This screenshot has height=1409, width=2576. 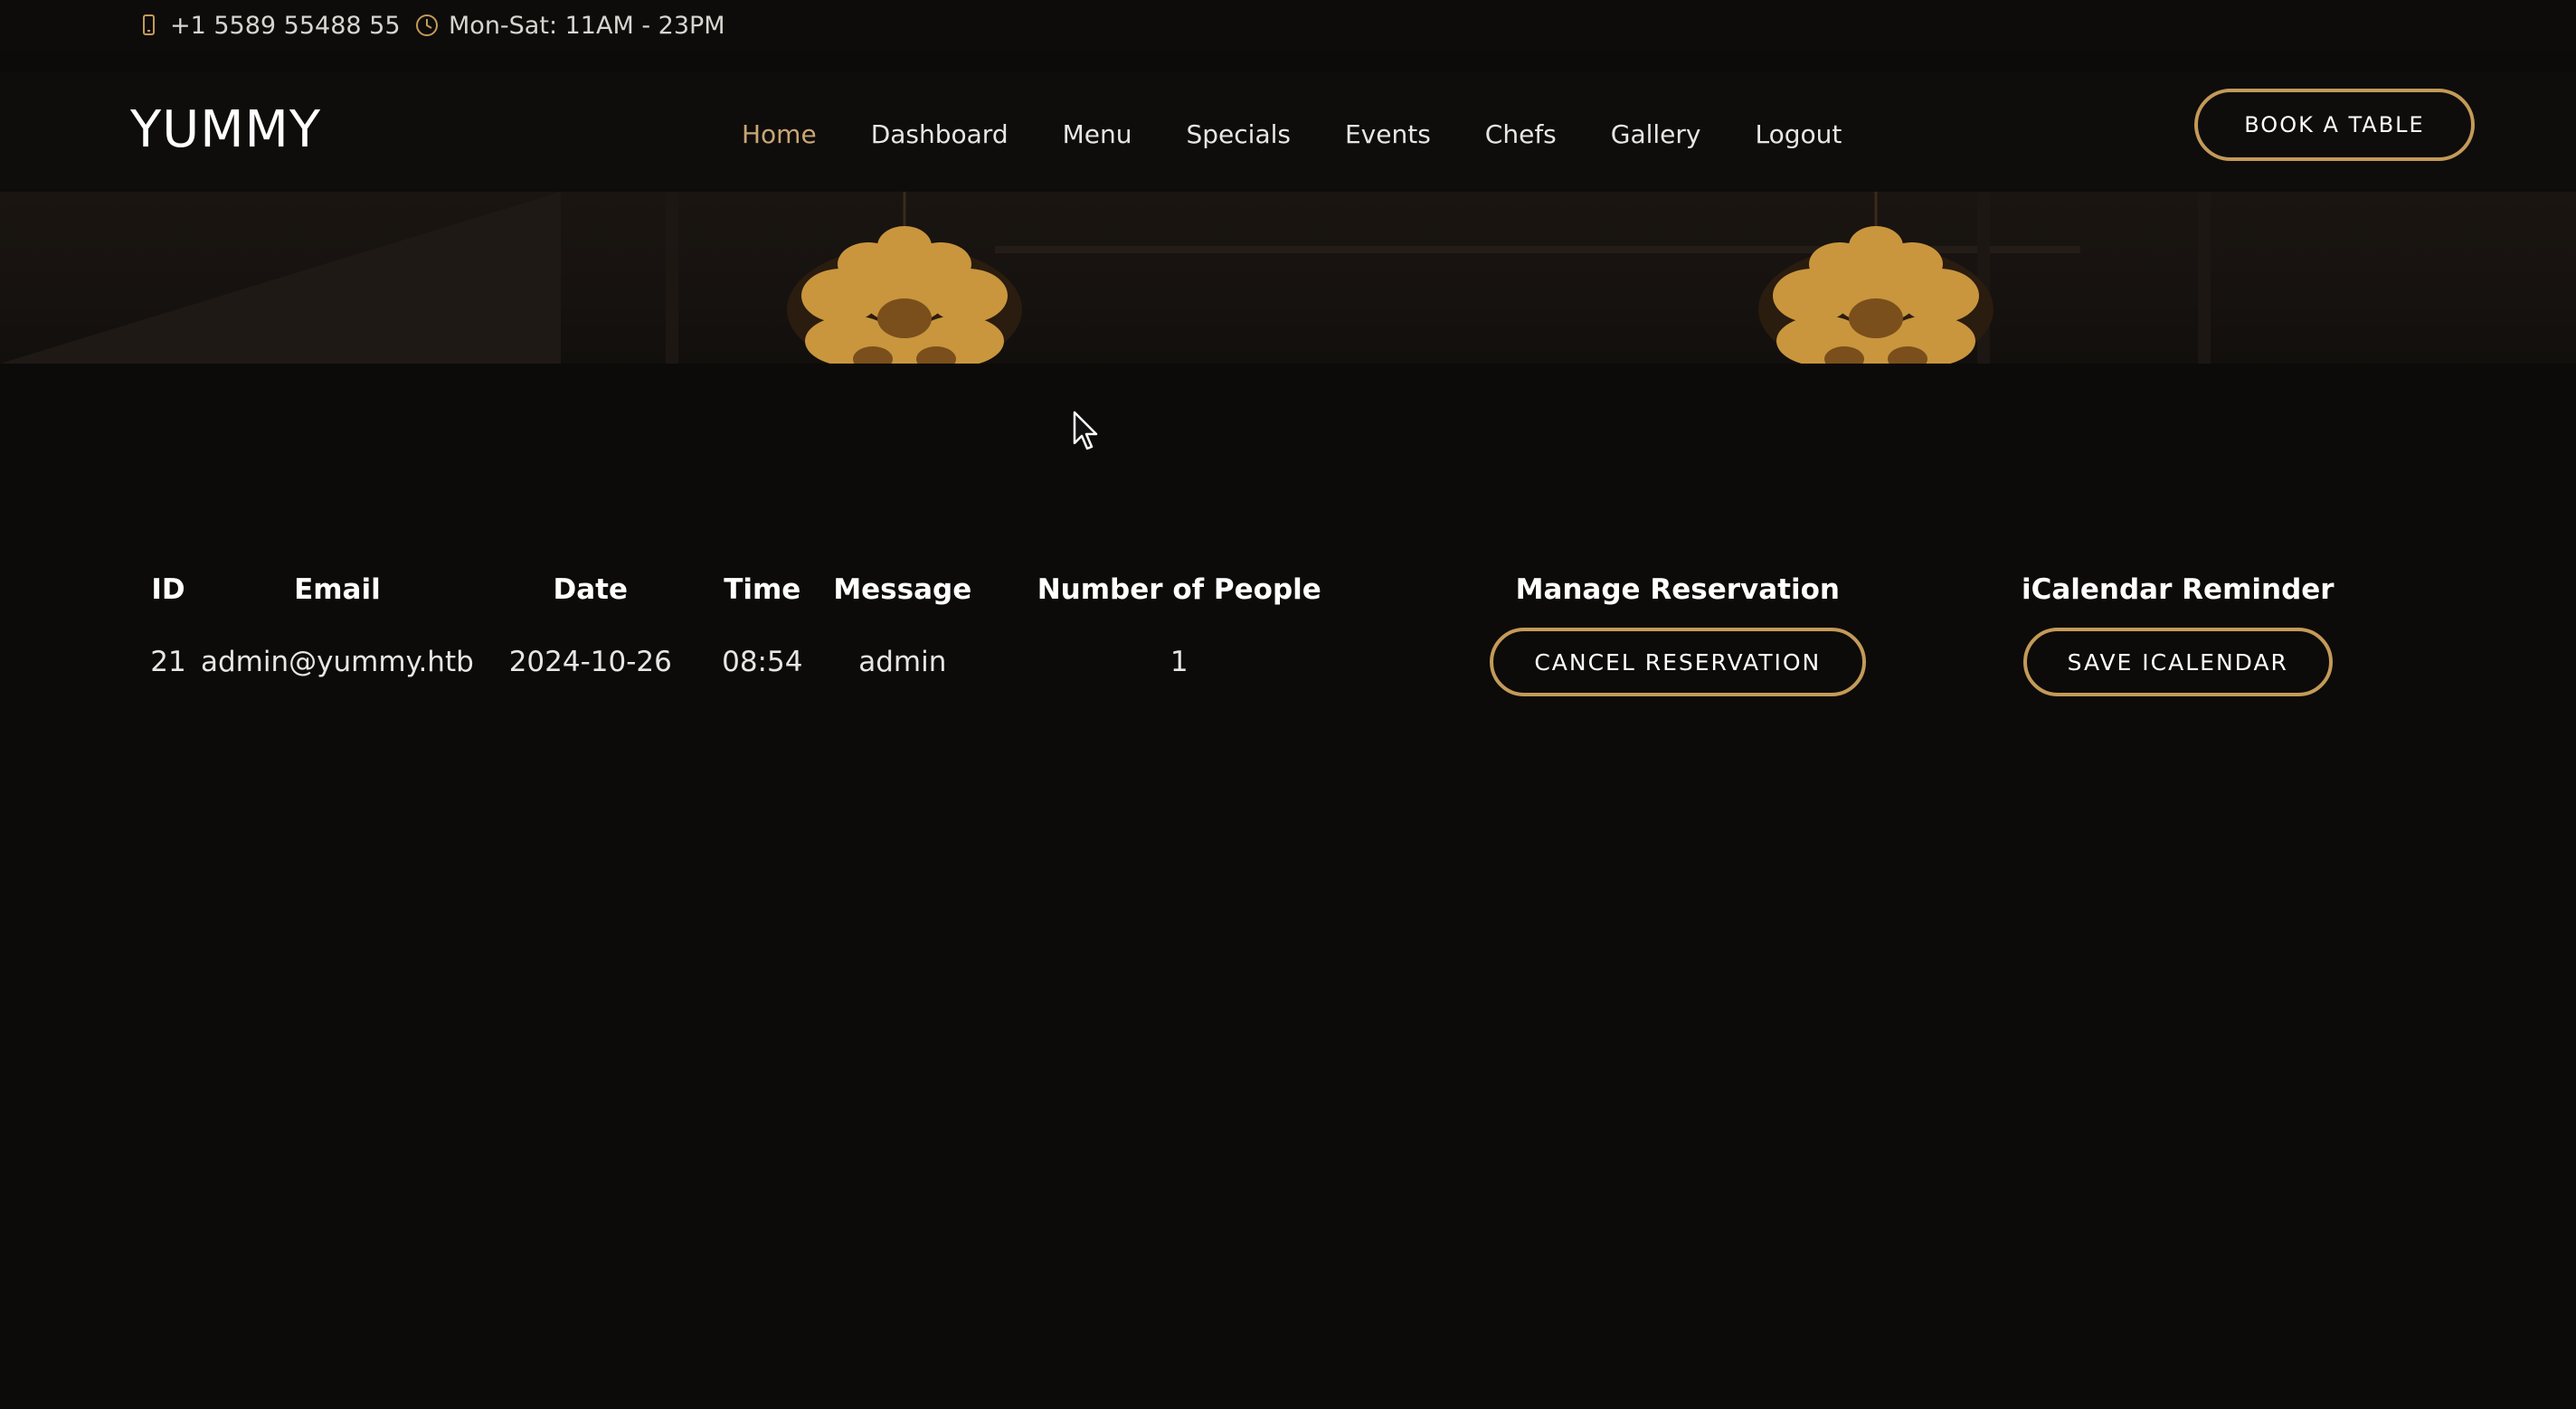 I want to click on reservation-id: 21, so click(x=168, y=662).